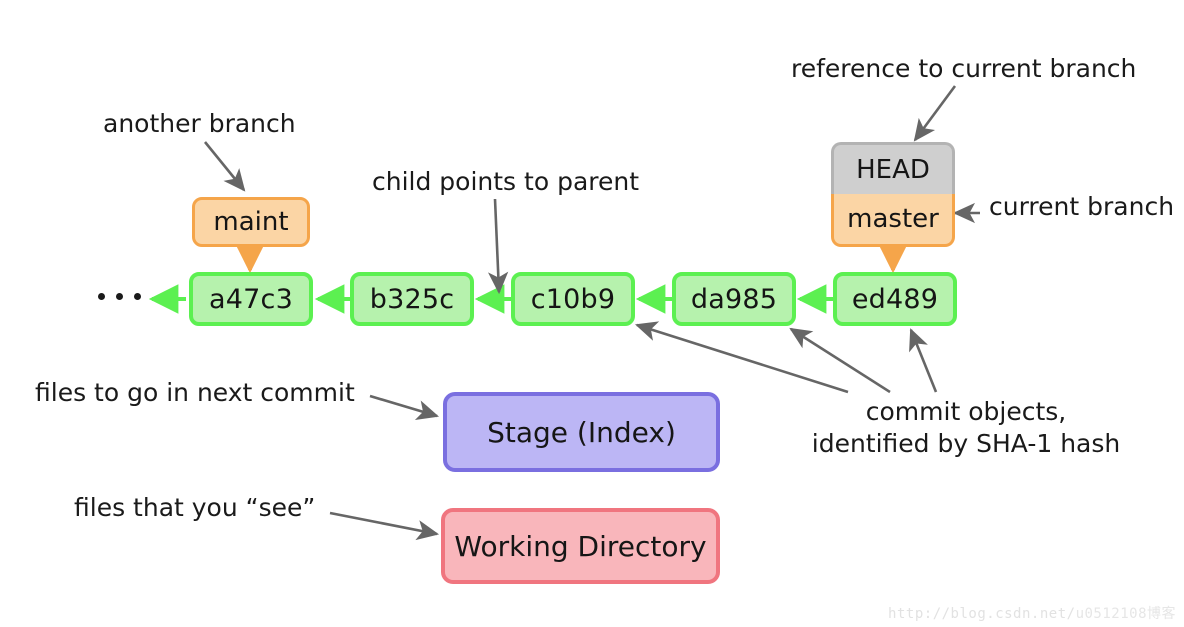 Image resolution: width=1184 pixels, height=627 pixels. I want to click on commit-node-da985: da985, so click(734, 299).